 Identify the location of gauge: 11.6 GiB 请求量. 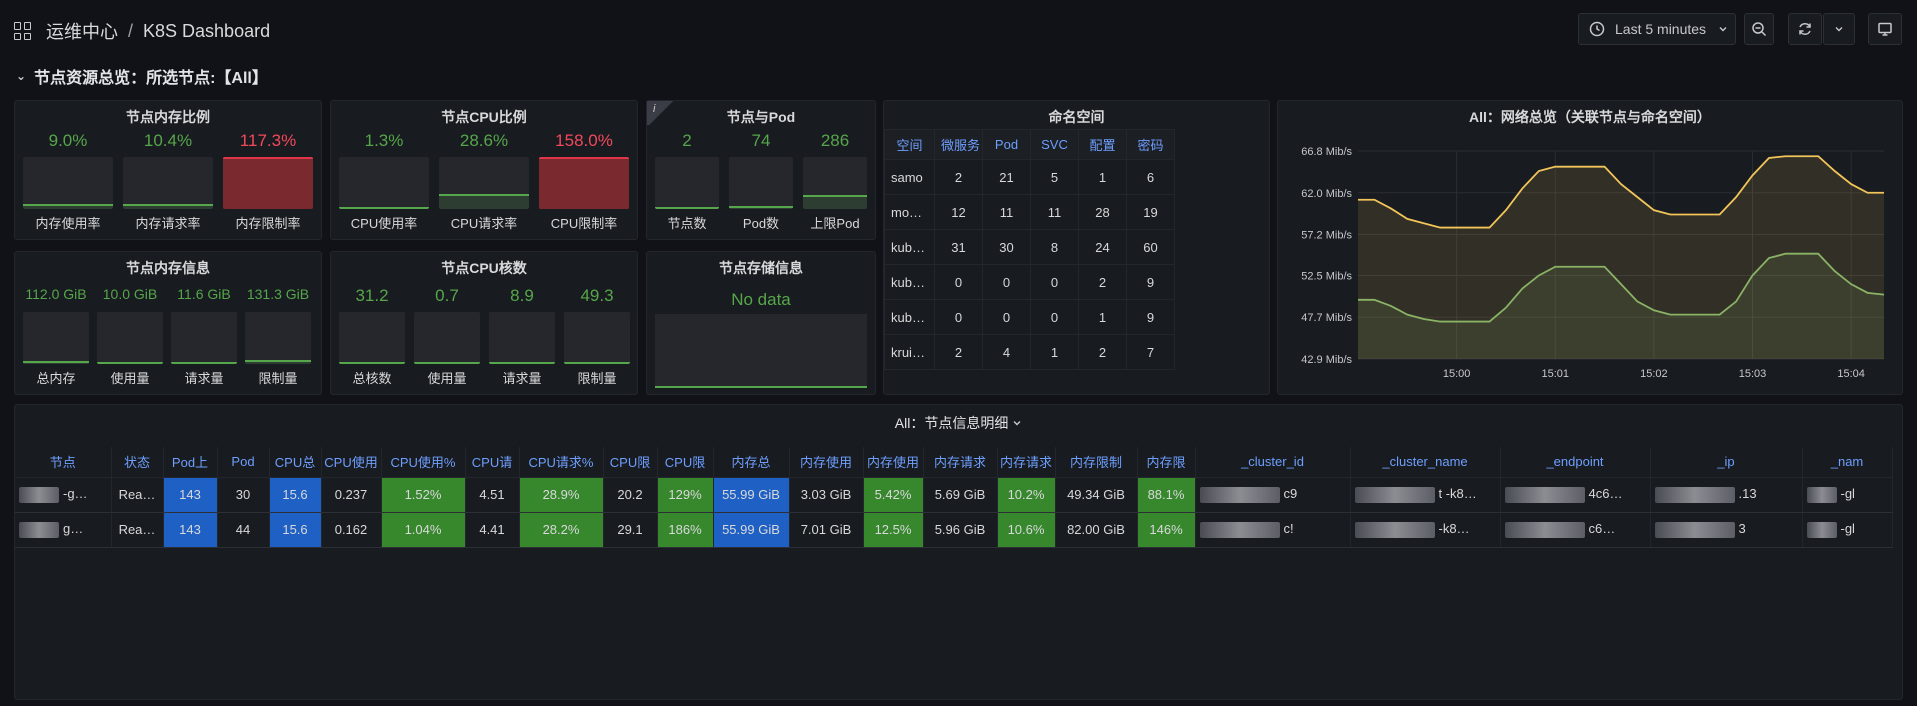
(204, 336).